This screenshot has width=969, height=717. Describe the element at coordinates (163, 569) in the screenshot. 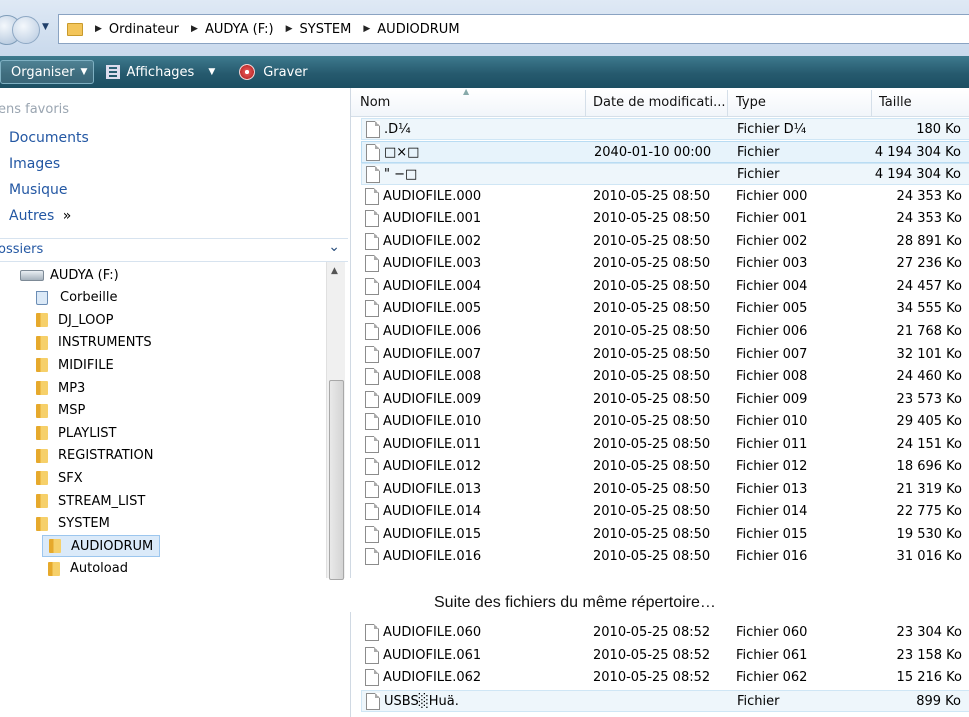

I see `tree-item-autoload: Autoload` at that location.